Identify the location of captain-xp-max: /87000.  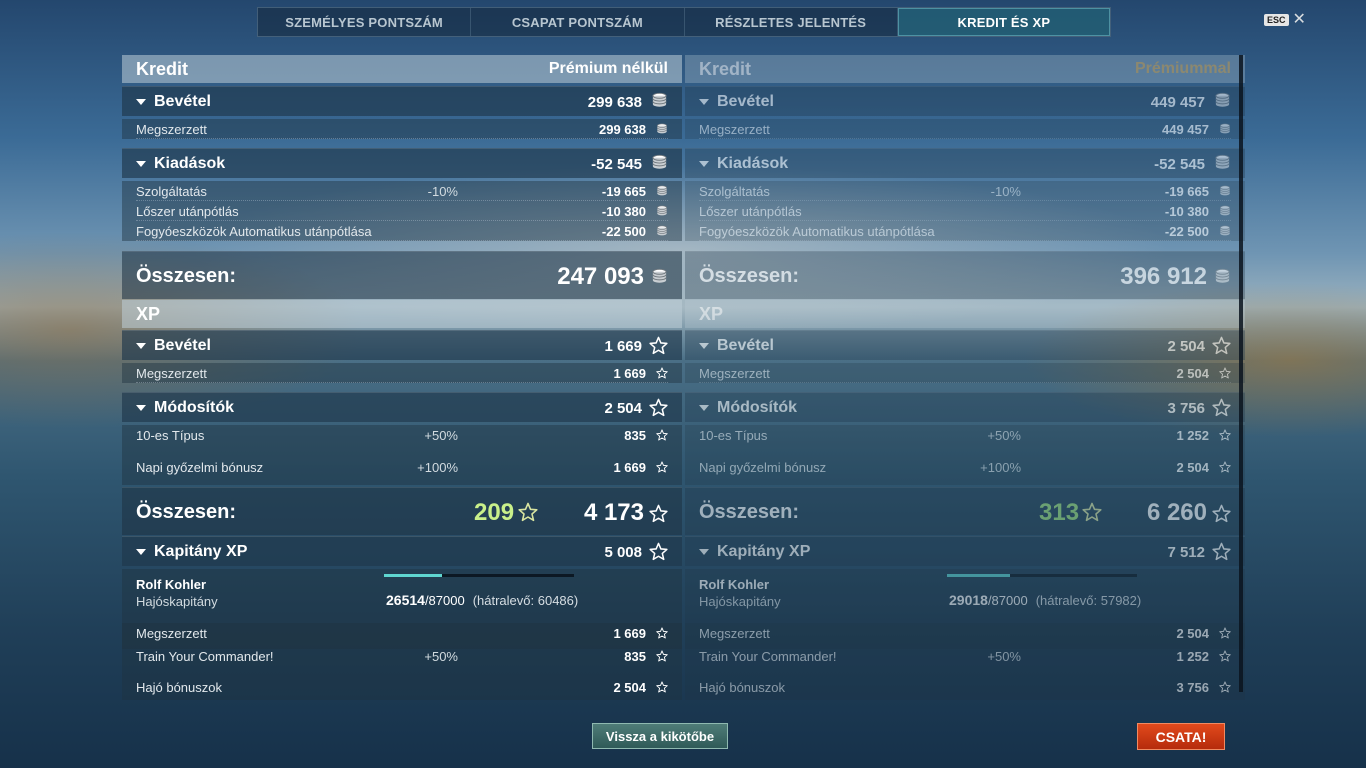
(1007, 600).